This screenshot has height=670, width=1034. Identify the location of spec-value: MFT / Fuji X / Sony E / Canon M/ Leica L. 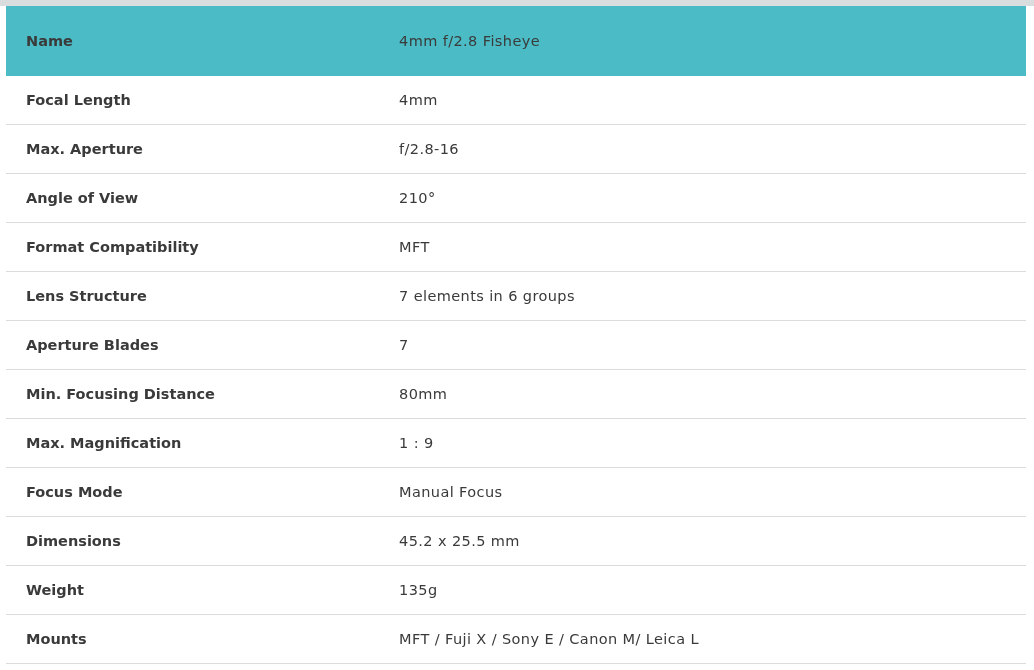
(549, 639).